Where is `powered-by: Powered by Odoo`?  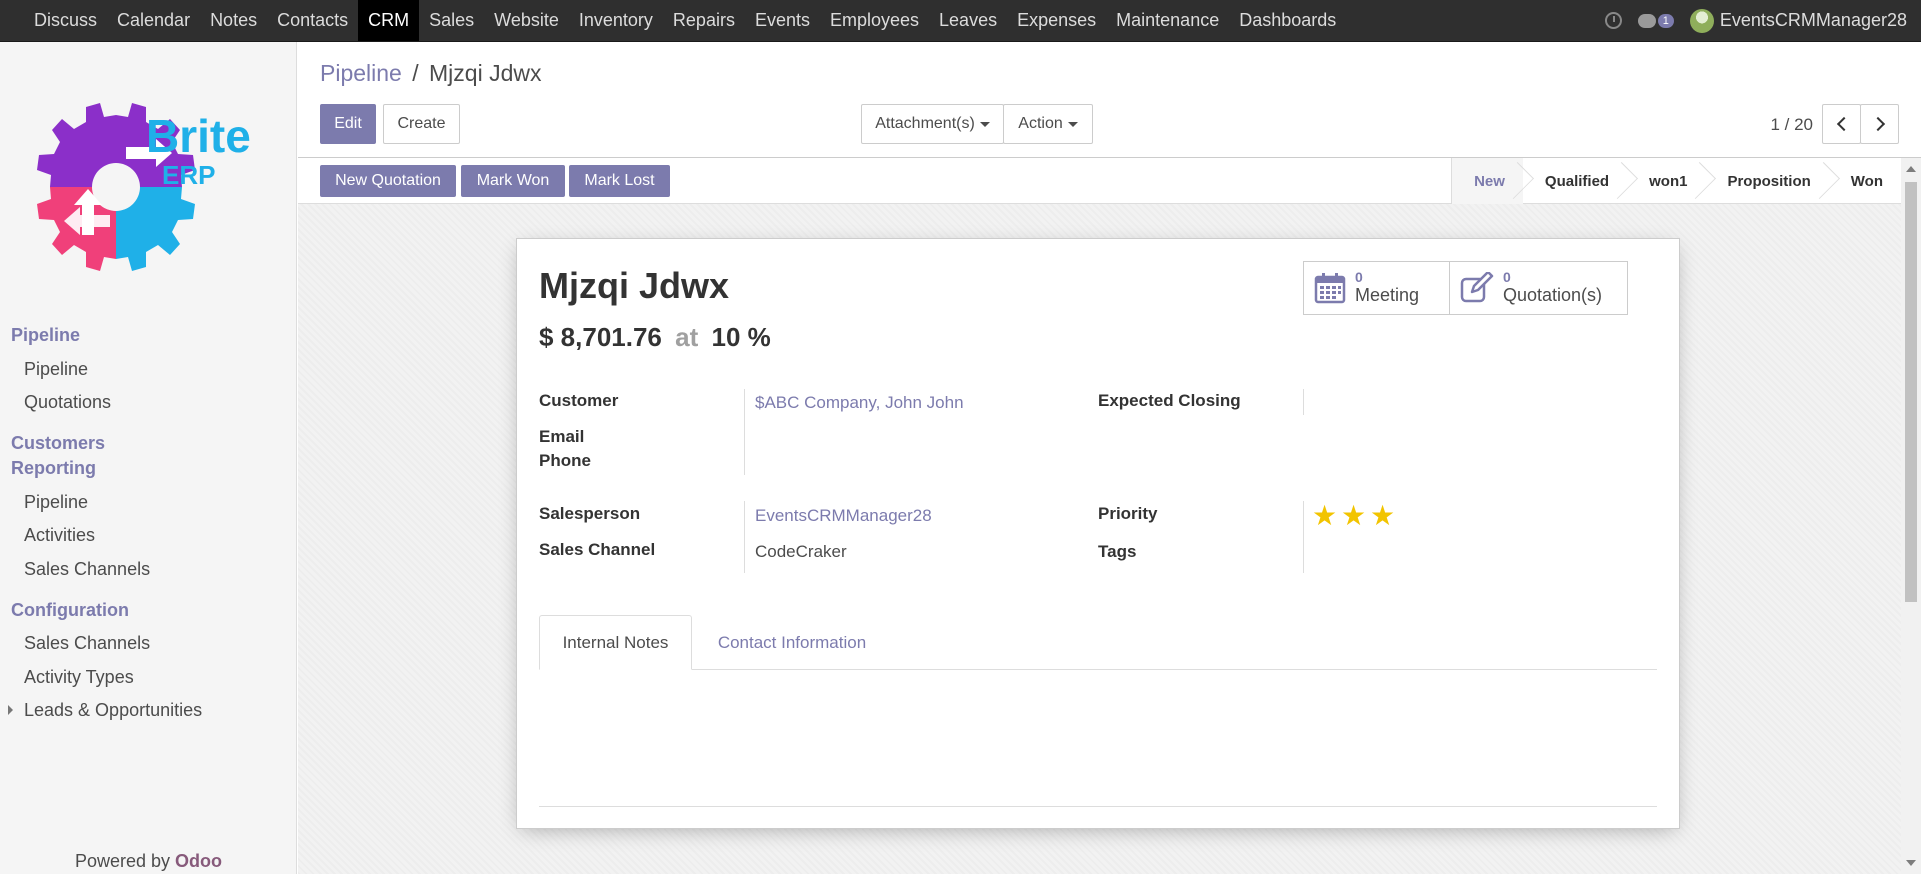 powered-by: Powered by Odoo is located at coordinates (148, 861).